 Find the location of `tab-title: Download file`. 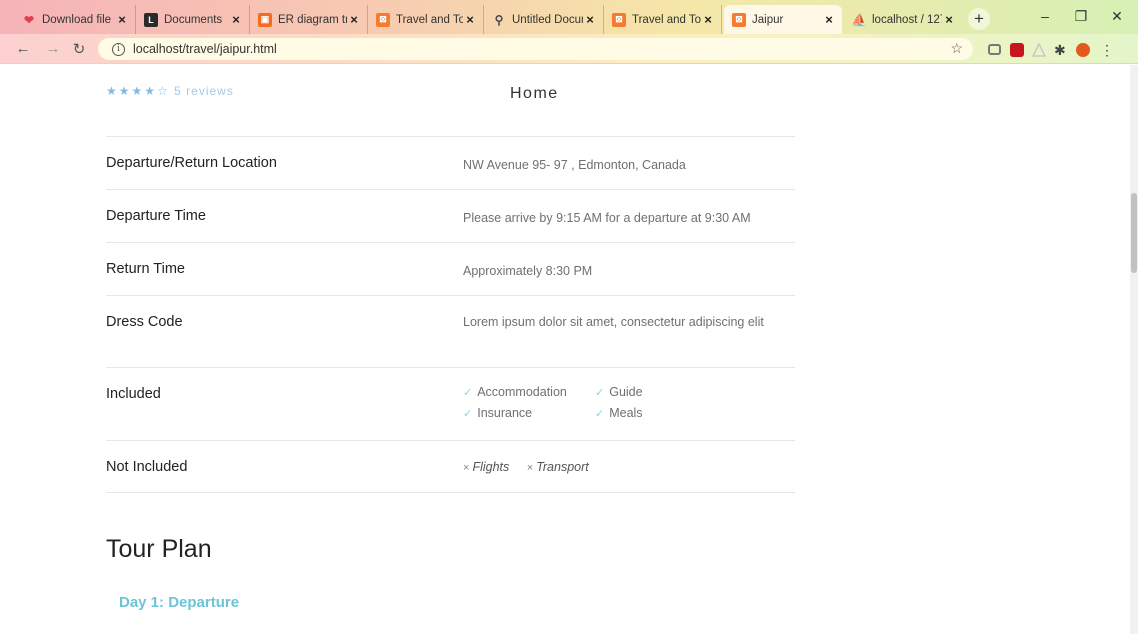

tab-title: Download file is located at coordinates (77, 19).